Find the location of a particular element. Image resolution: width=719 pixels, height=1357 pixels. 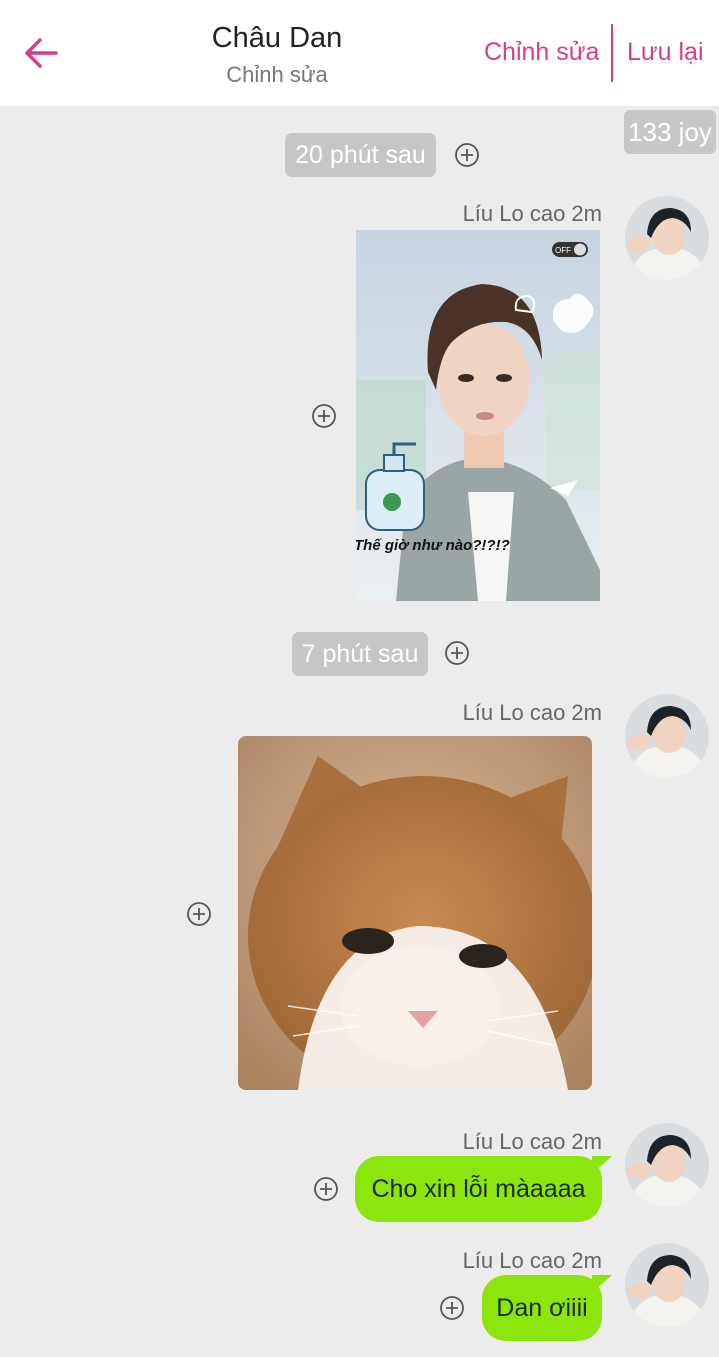

edit-button: Chỉnh sửa is located at coordinates (541, 52).